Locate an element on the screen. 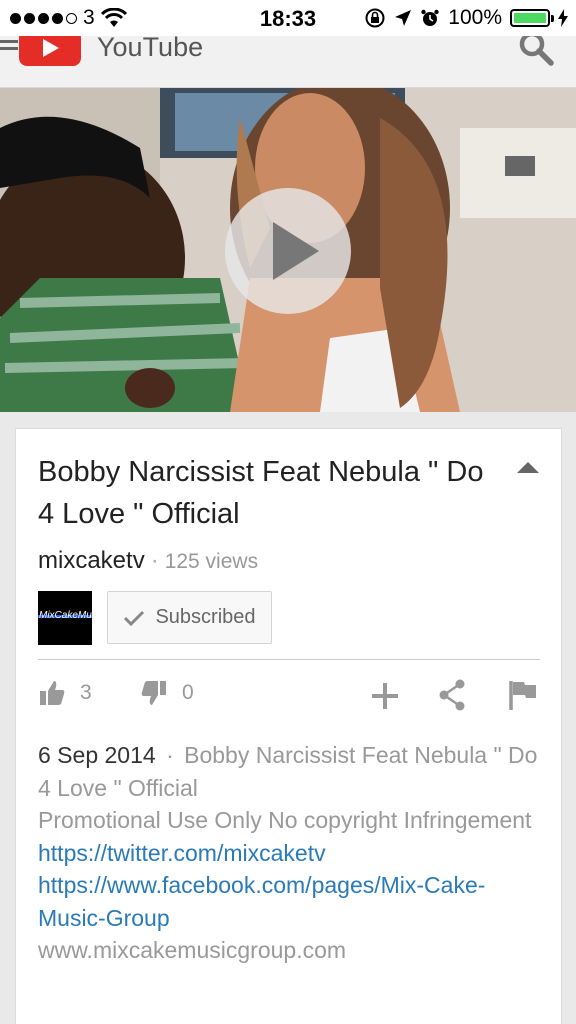  channel-name: mixcaketv is located at coordinates (91, 560).